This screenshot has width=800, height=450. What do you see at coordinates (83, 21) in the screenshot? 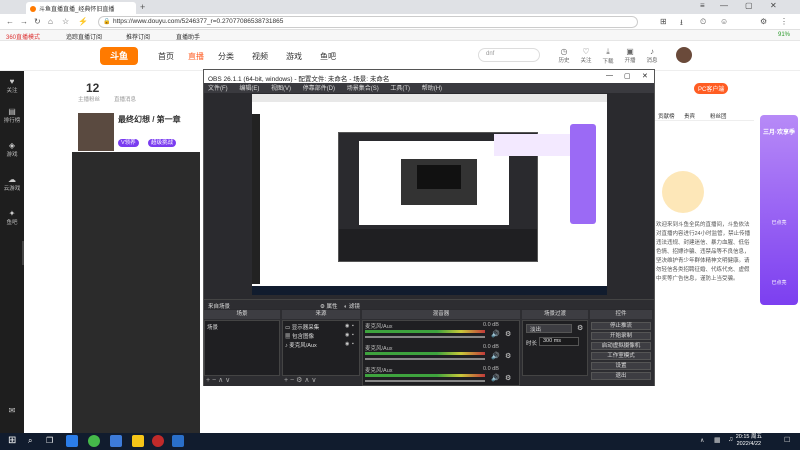
I see `speed-icon: ⚡` at bounding box center [83, 21].